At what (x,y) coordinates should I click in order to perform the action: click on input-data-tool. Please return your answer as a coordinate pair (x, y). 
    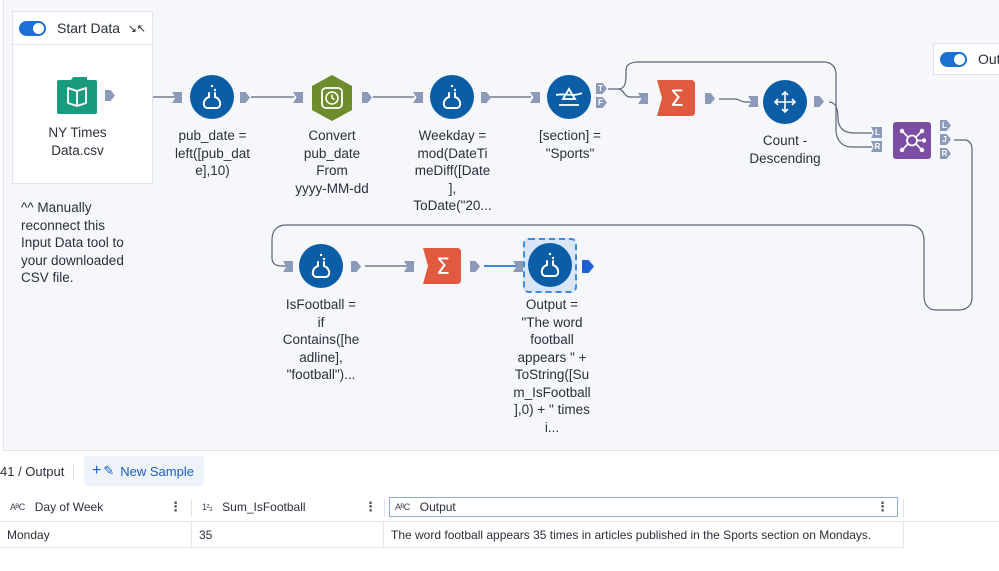
    Looking at the image, I should click on (77, 95).